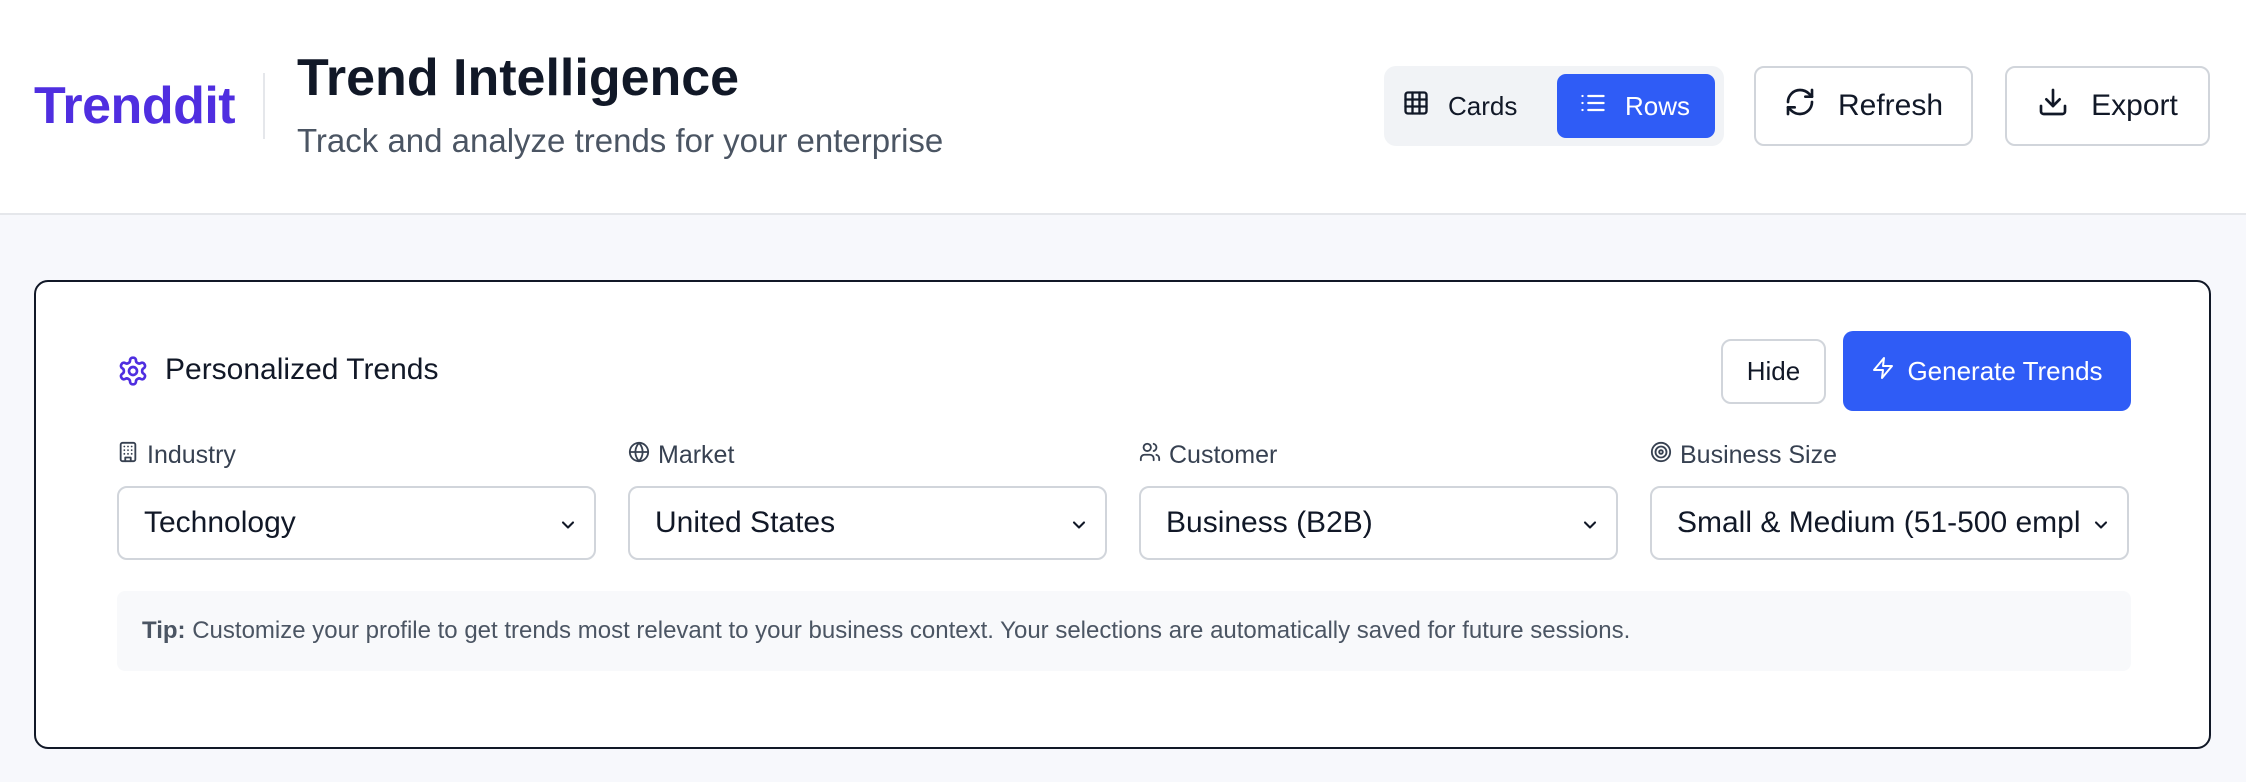 Image resolution: width=2246 pixels, height=782 pixels. What do you see at coordinates (1665, 455) in the screenshot?
I see `target-icon` at bounding box center [1665, 455].